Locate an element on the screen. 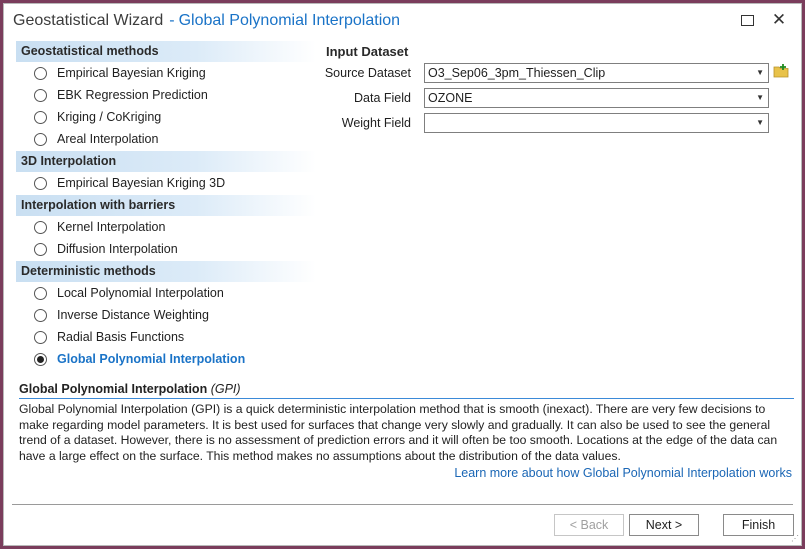 This screenshot has width=805, height=549. group-header: Geostatistical methods is located at coordinates (166, 51).